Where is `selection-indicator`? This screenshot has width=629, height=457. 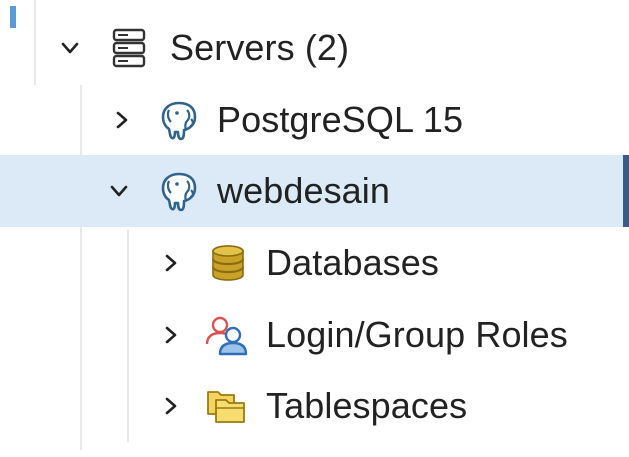
selection-indicator is located at coordinates (626, 191).